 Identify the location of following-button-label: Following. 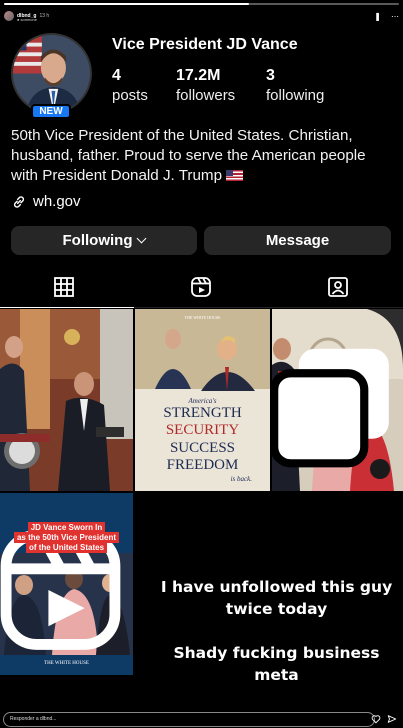
(97, 240).